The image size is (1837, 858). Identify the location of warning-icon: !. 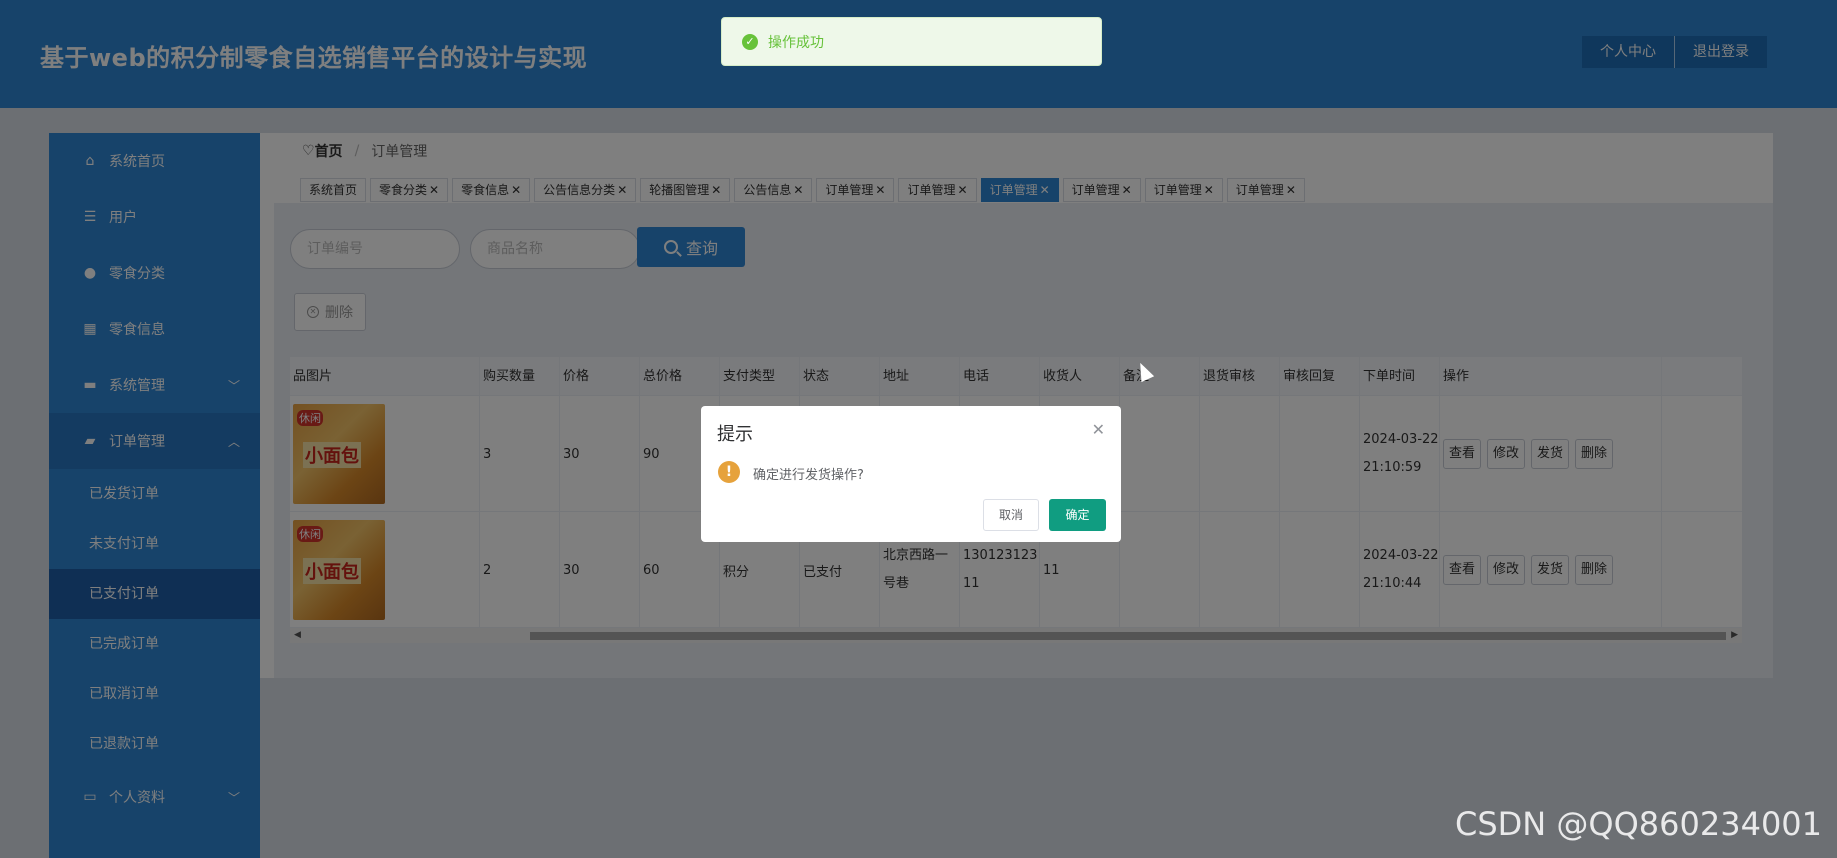
(729, 472).